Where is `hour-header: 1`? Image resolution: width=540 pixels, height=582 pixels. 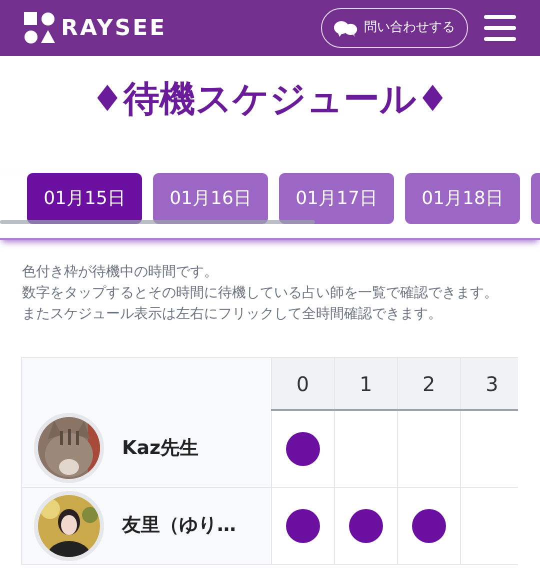 hour-header: 1 is located at coordinates (366, 384).